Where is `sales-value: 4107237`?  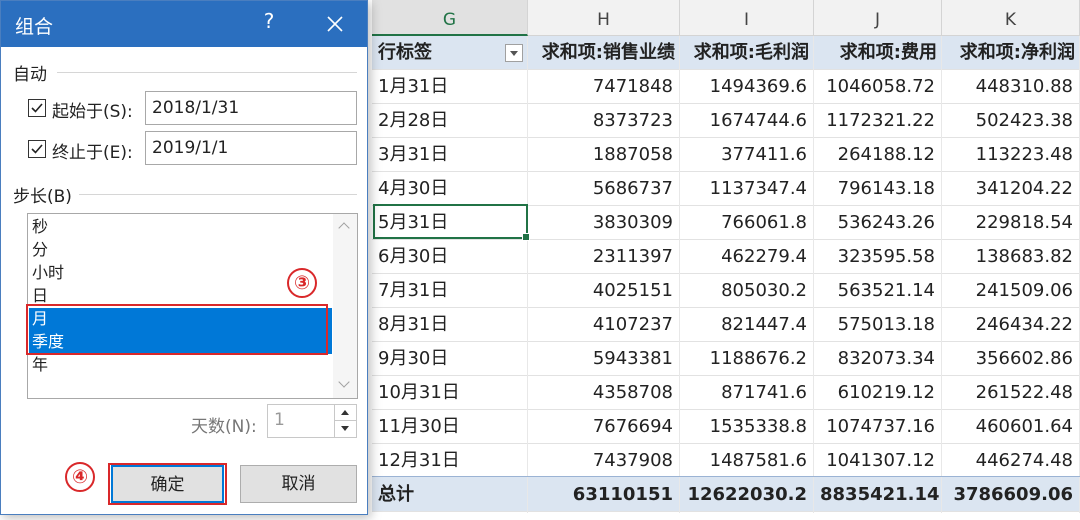 sales-value: 4107237 is located at coordinates (604, 325).